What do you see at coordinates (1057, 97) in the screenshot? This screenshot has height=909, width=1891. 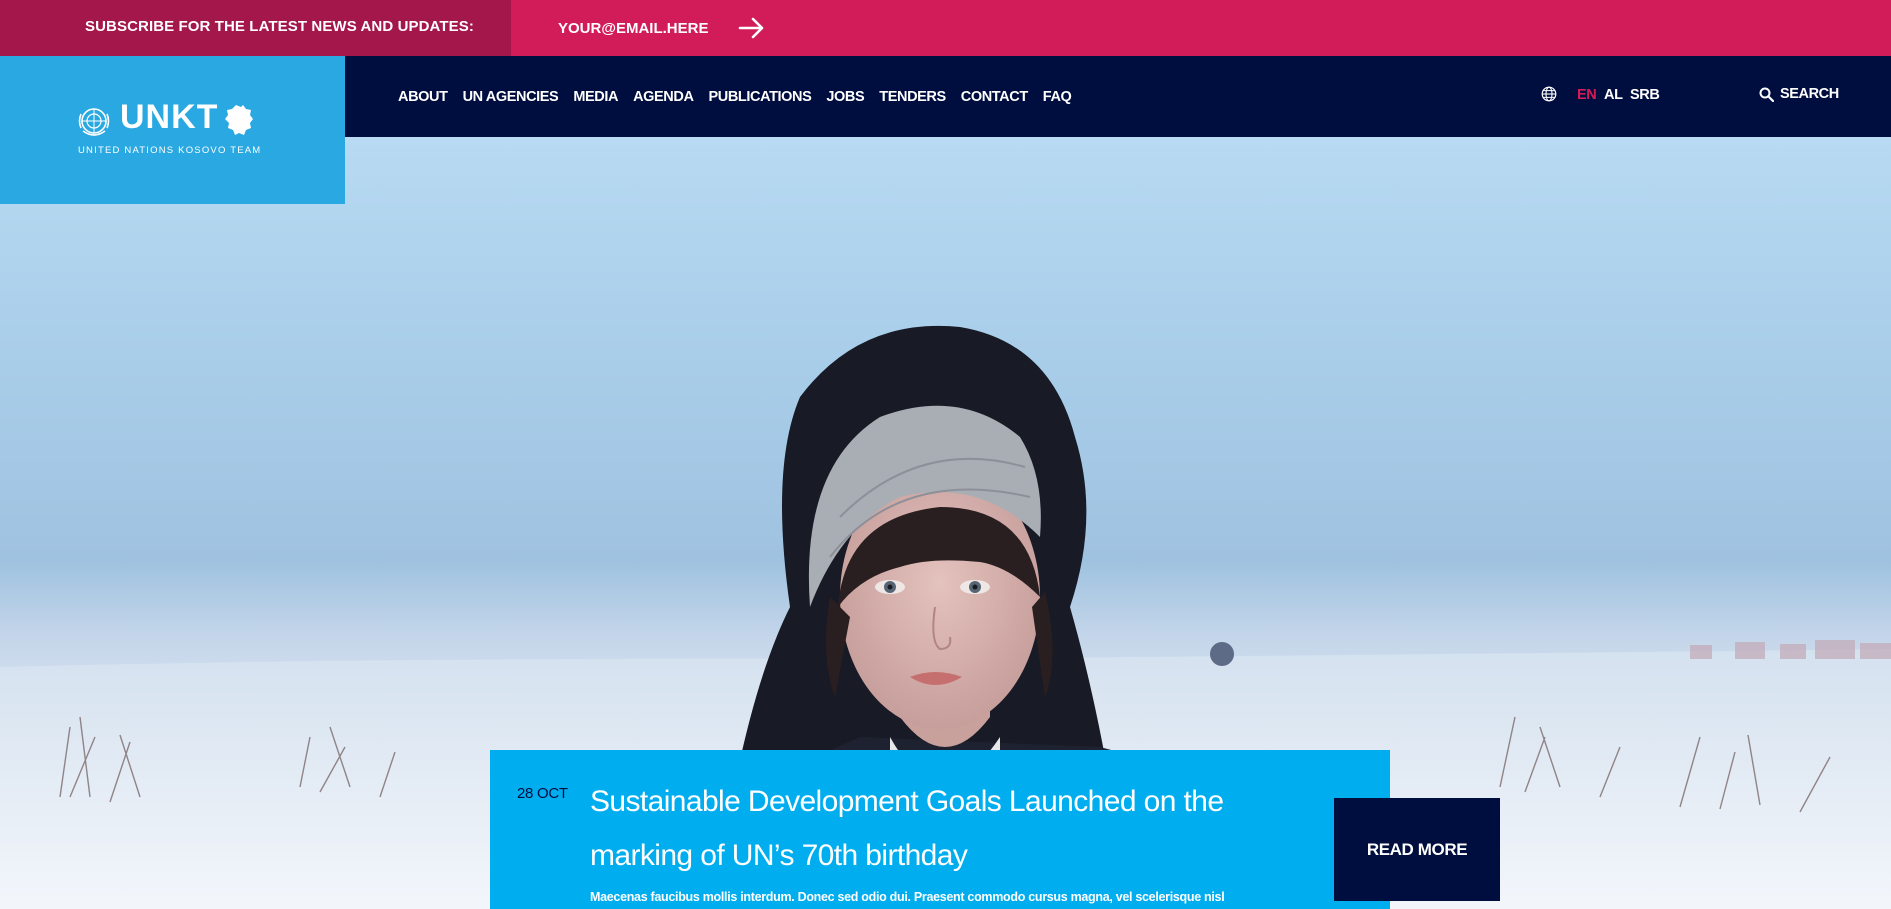 I see `nav-item-faq: FAQ` at bounding box center [1057, 97].